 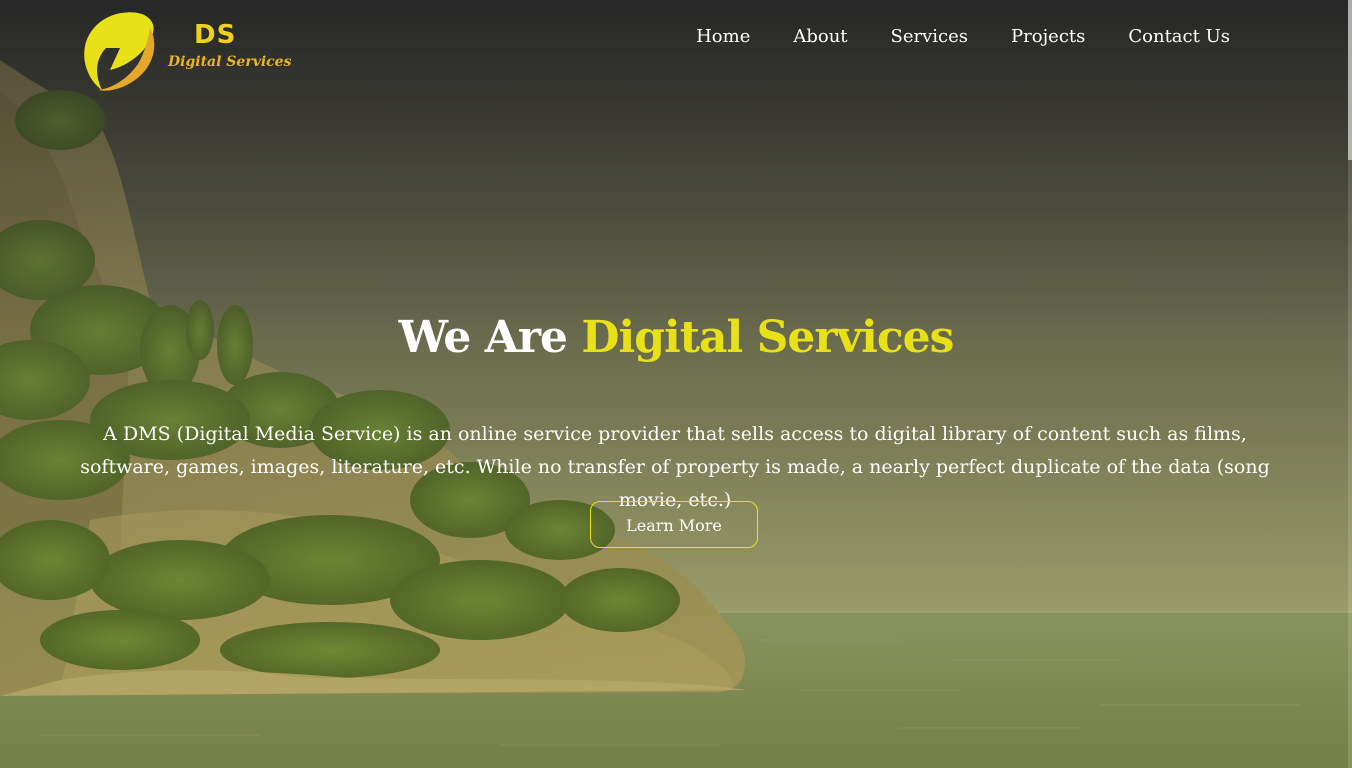 I want to click on logo-text: DS, so click(x=215, y=35).